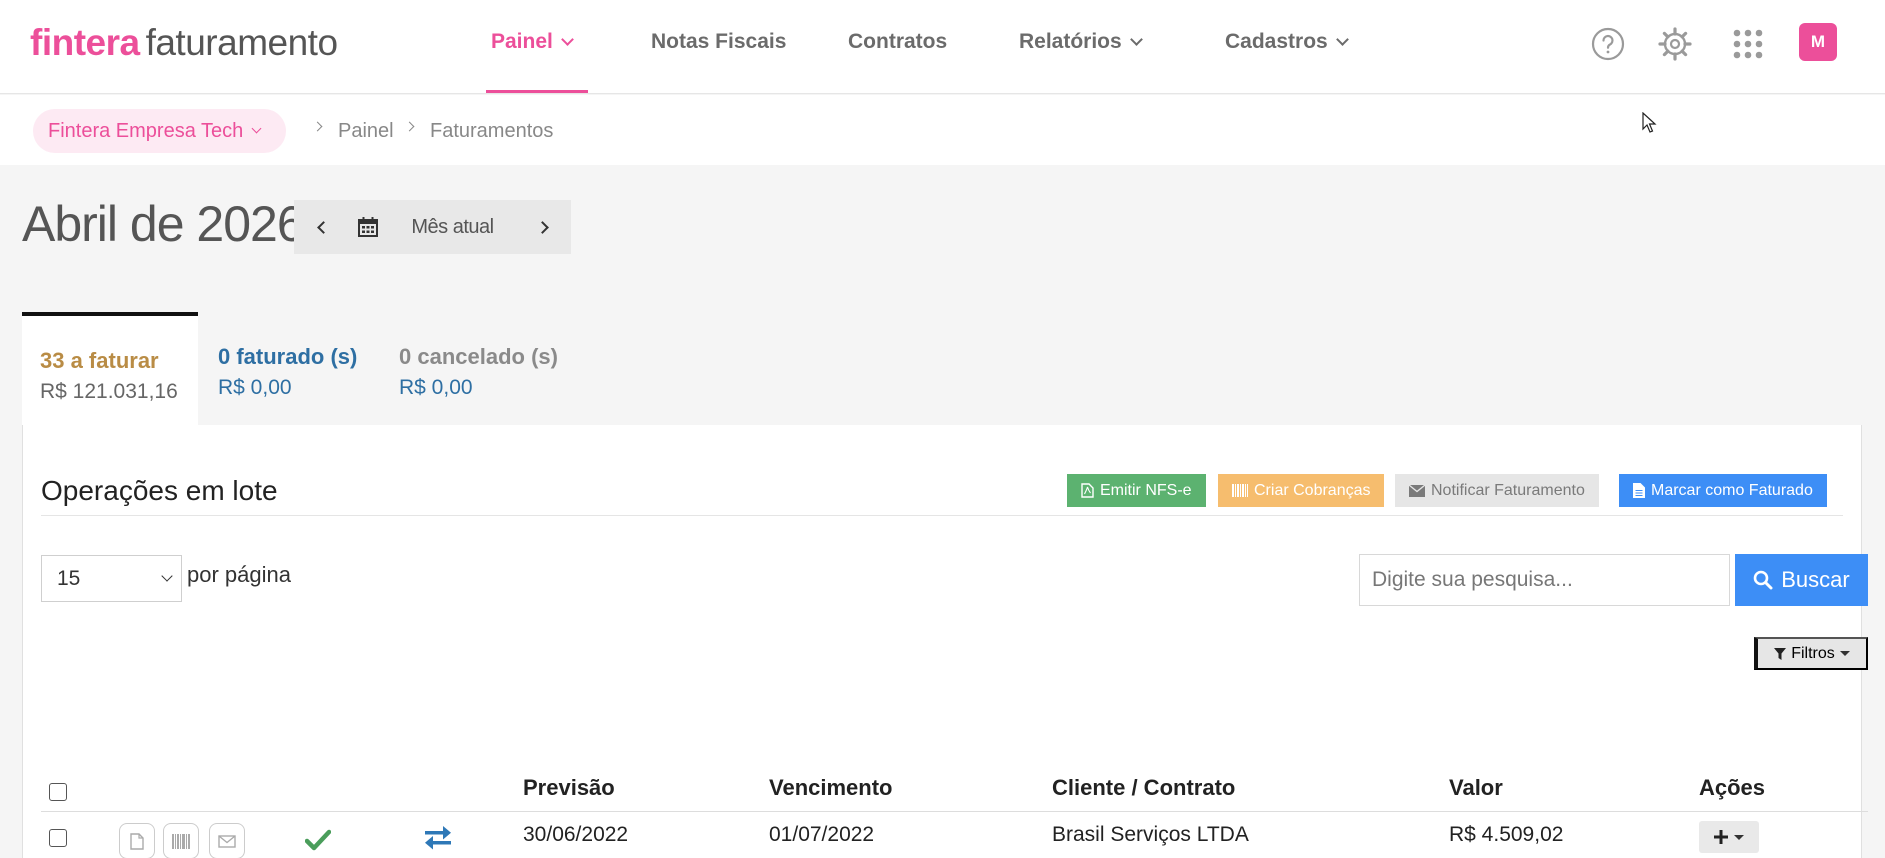 Image resolution: width=1885 pixels, height=858 pixels. What do you see at coordinates (111, 578) in the screenshot?
I see `per-page-select: 15` at bounding box center [111, 578].